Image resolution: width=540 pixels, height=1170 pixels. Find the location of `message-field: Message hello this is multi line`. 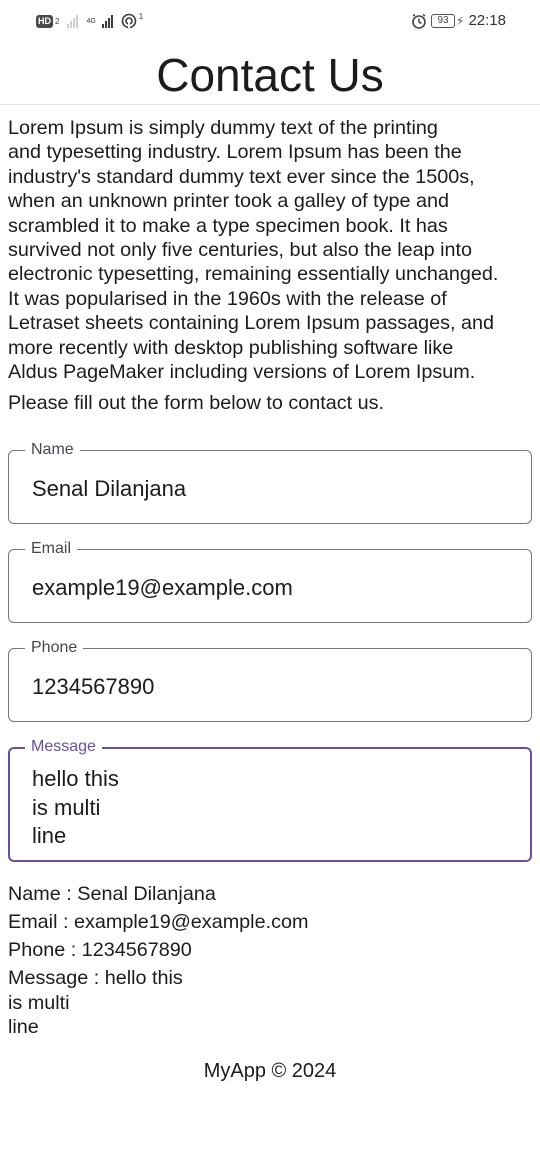

message-field: Message hello this is multi line is located at coordinates (270, 799).